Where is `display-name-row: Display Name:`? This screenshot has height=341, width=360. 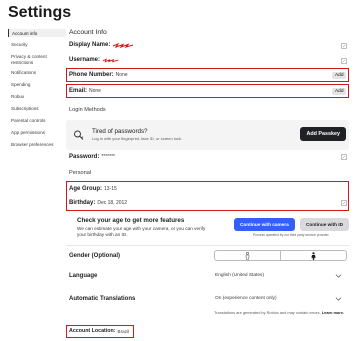 display-name-row: Display Name: is located at coordinates (210, 45).